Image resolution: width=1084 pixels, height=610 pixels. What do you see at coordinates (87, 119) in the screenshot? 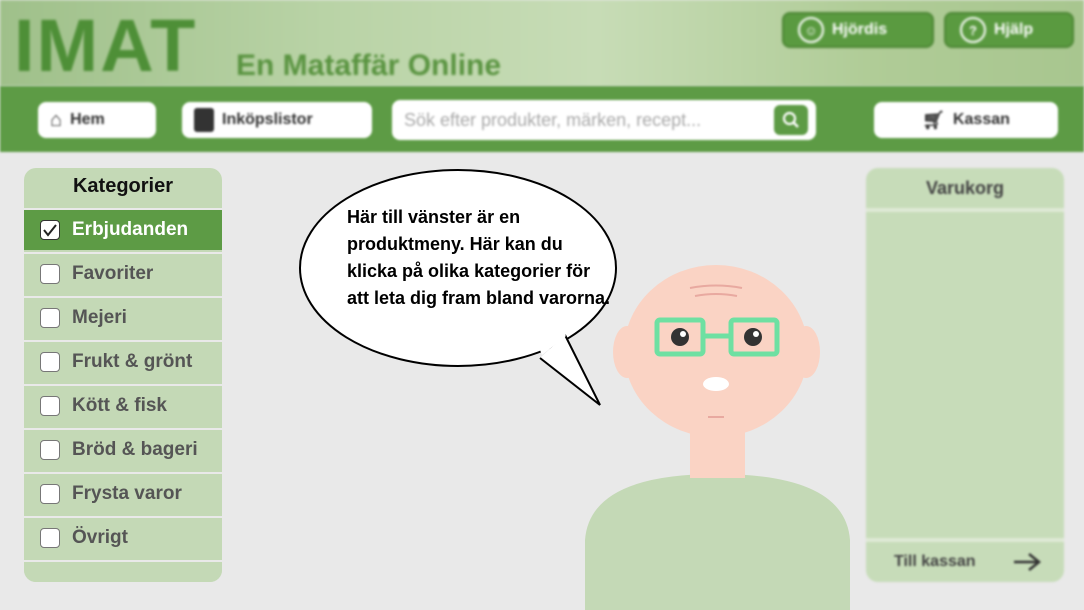
I see `home-label: Hem` at bounding box center [87, 119].